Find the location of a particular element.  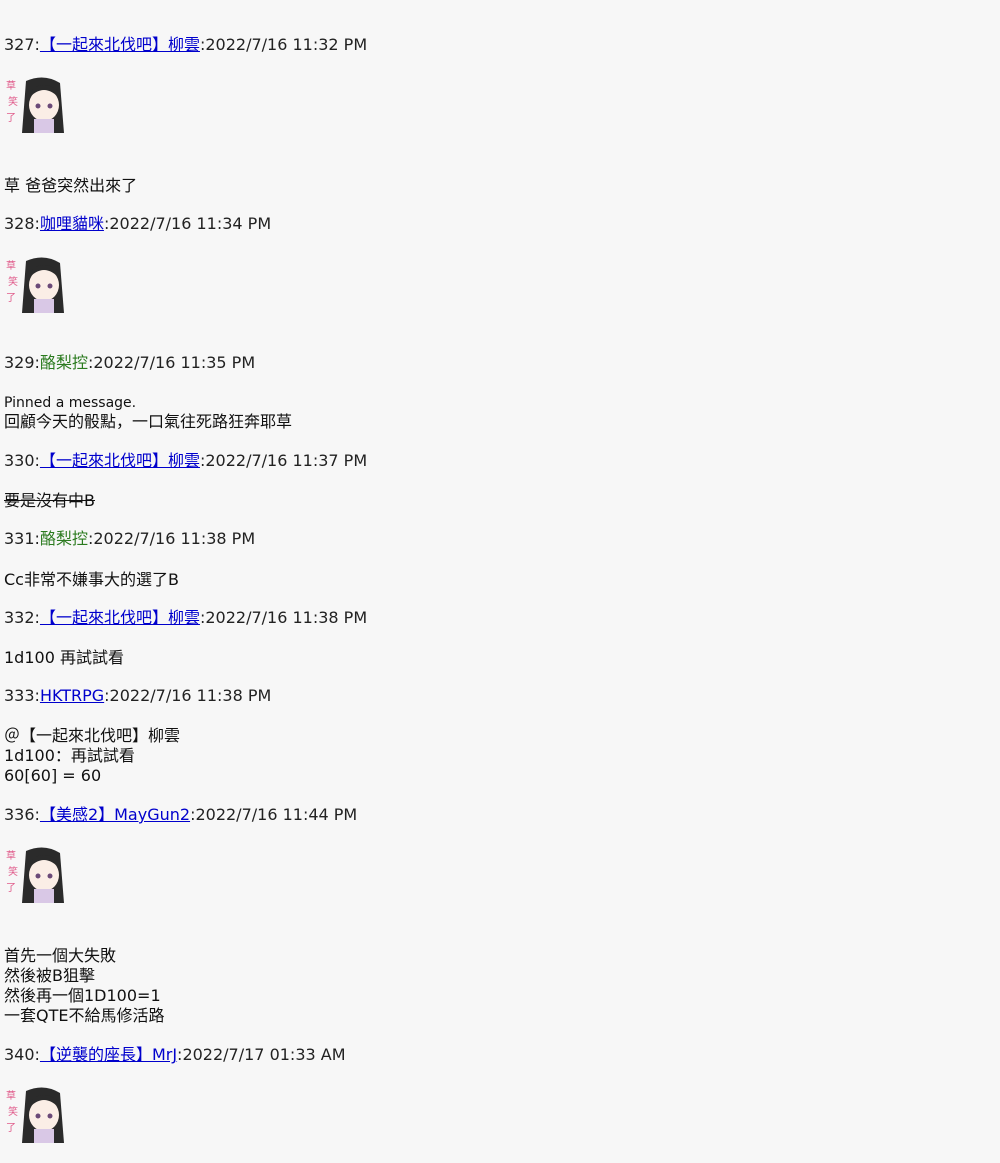

message-header: 340:【逆襲的座長】MrJ:2022/7/17 01:33 AM is located at coordinates (175, 1054).